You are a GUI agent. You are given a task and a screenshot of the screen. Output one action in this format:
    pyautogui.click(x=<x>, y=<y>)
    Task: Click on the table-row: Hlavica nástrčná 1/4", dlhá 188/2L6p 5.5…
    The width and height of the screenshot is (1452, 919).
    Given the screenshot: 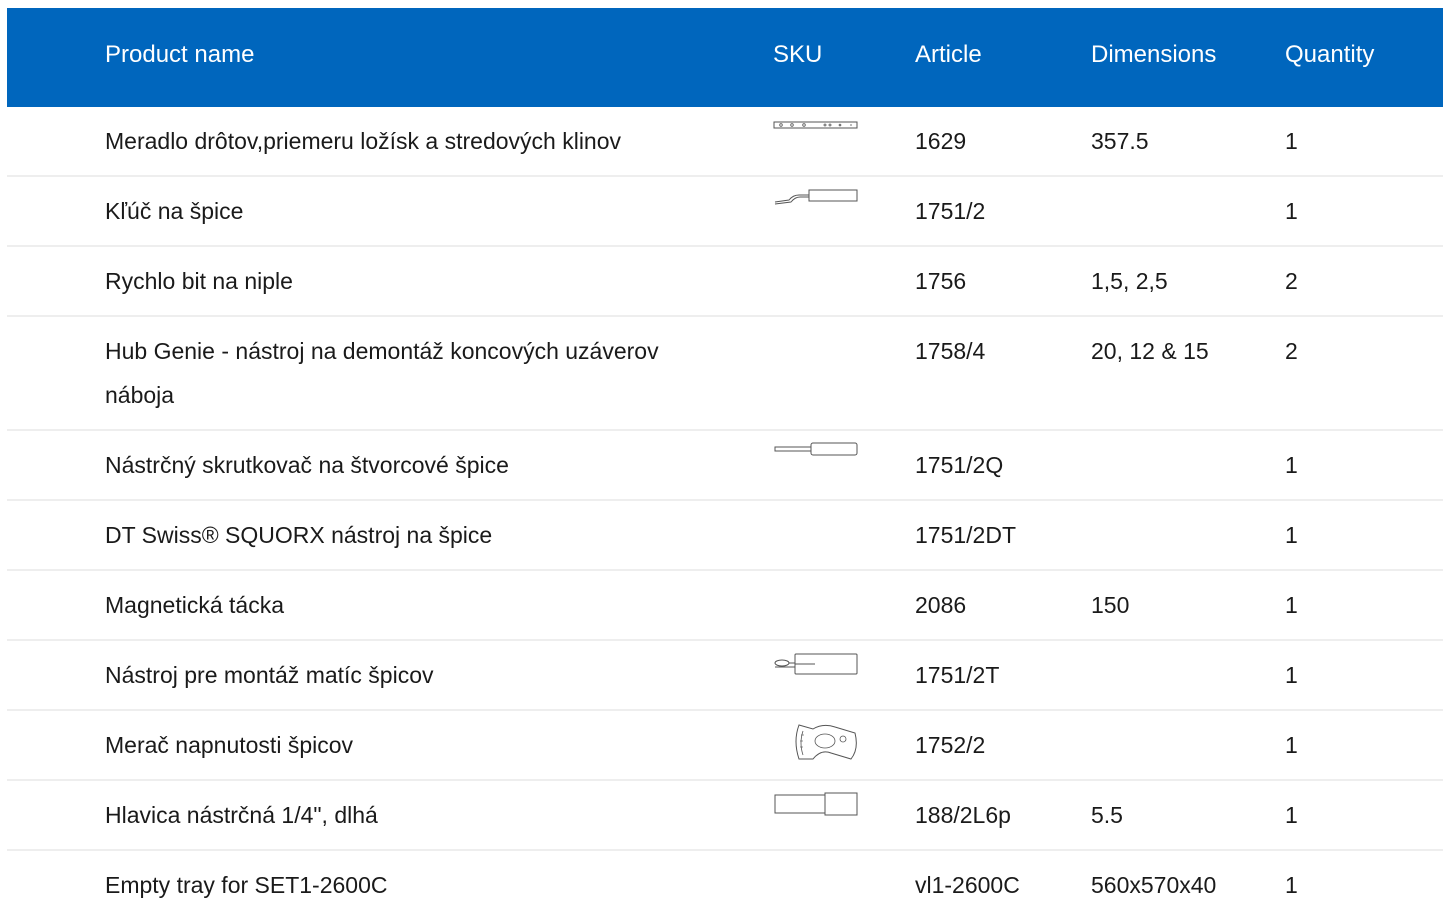 What is the action you would take?
    pyautogui.click(x=725, y=816)
    